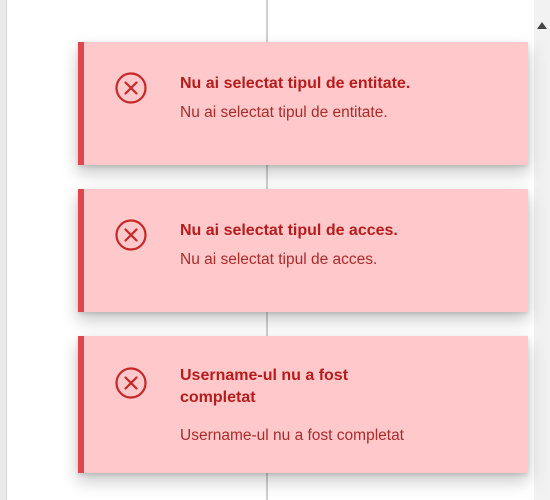 This screenshot has height=500, width=550. What do you see at coordinates (284, 112) in the screenshot?
I see `toast-message: Nu ai selectat tipul de entitate.` at bounding box center [284, 112].